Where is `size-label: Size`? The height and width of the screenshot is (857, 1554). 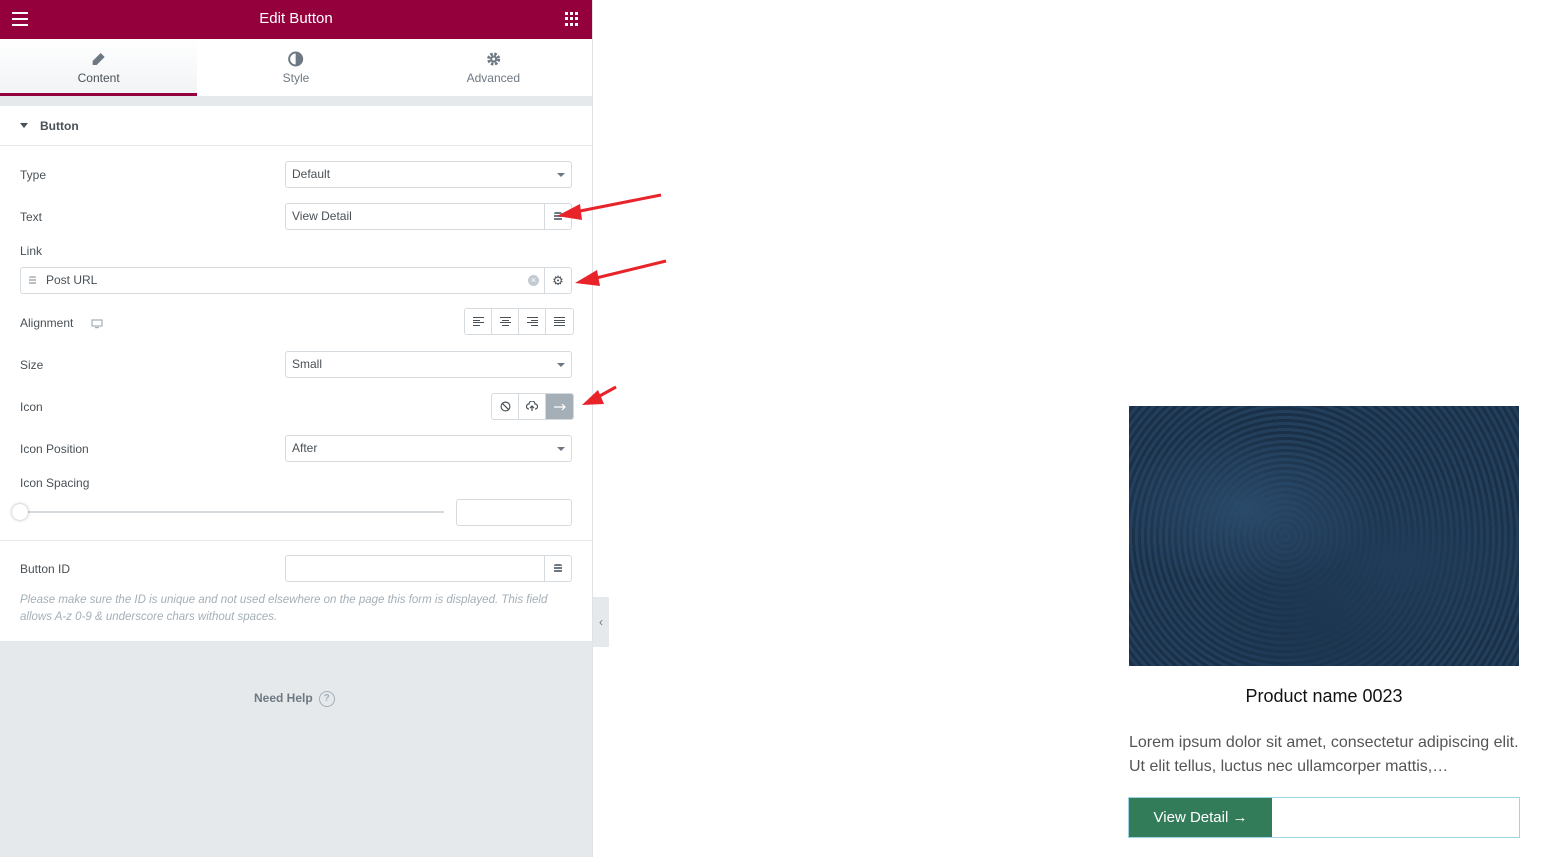
size-label: Size is located at coordinates (32, 365).